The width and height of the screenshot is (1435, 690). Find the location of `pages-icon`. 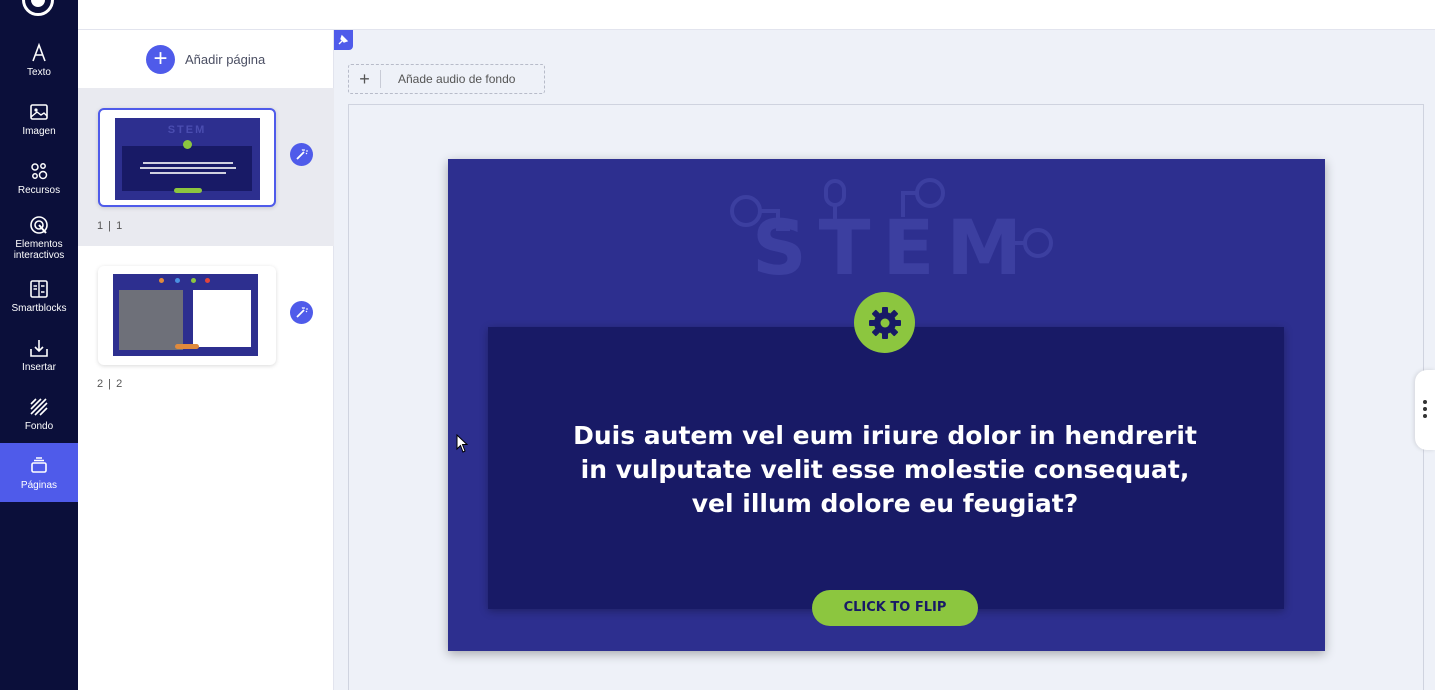

pages-icon is located at coordinates (39, 465).